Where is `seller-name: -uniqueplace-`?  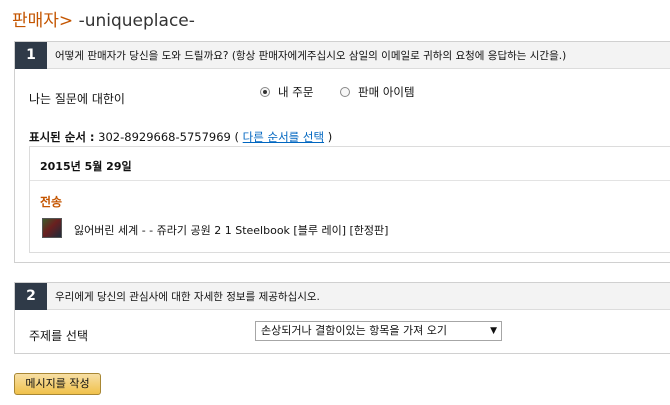
seller-name: -uniqueplace- is located at coordinates (136, 21).